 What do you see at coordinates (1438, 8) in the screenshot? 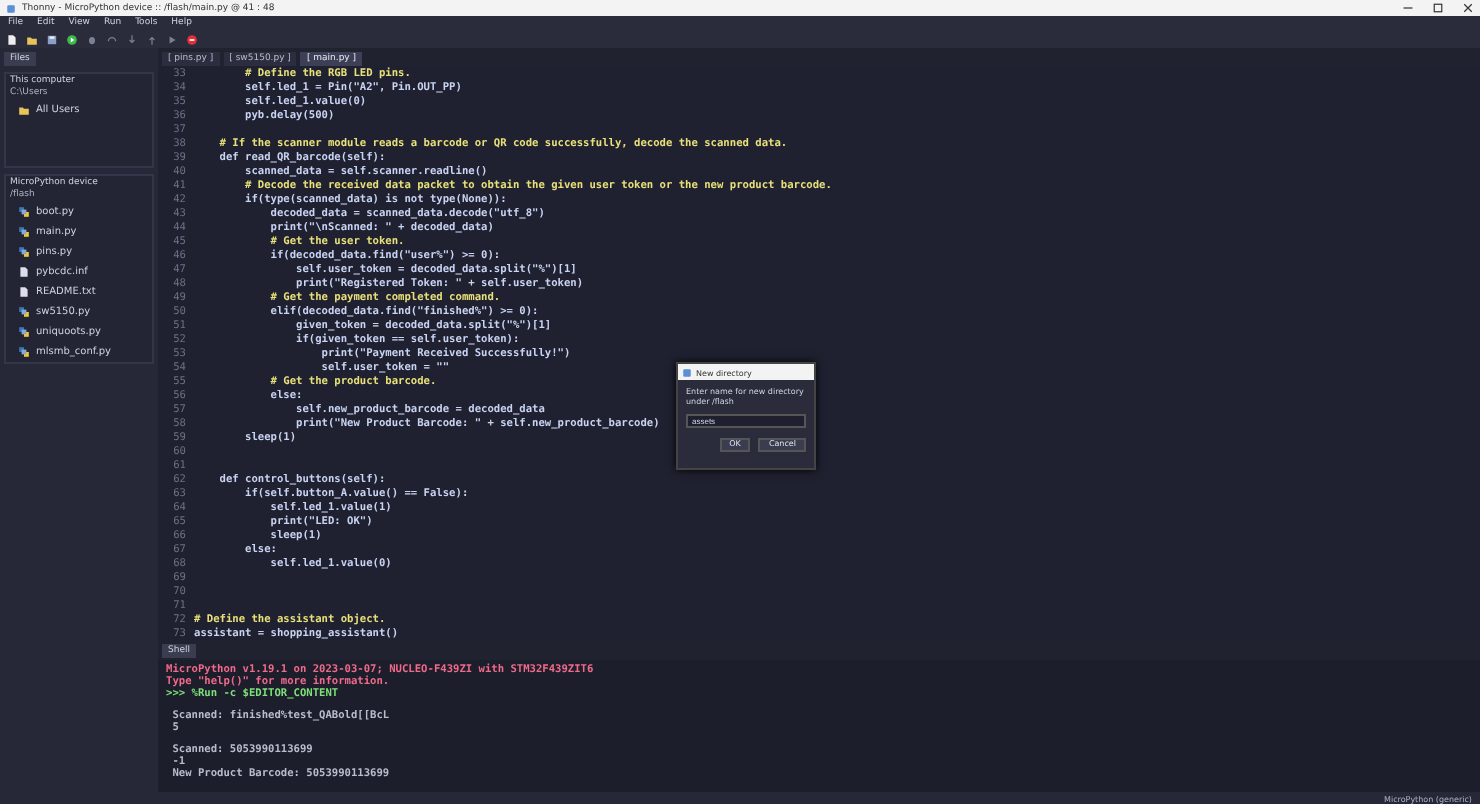
I see `maximize-icon` at bounding box center [1438, 8].